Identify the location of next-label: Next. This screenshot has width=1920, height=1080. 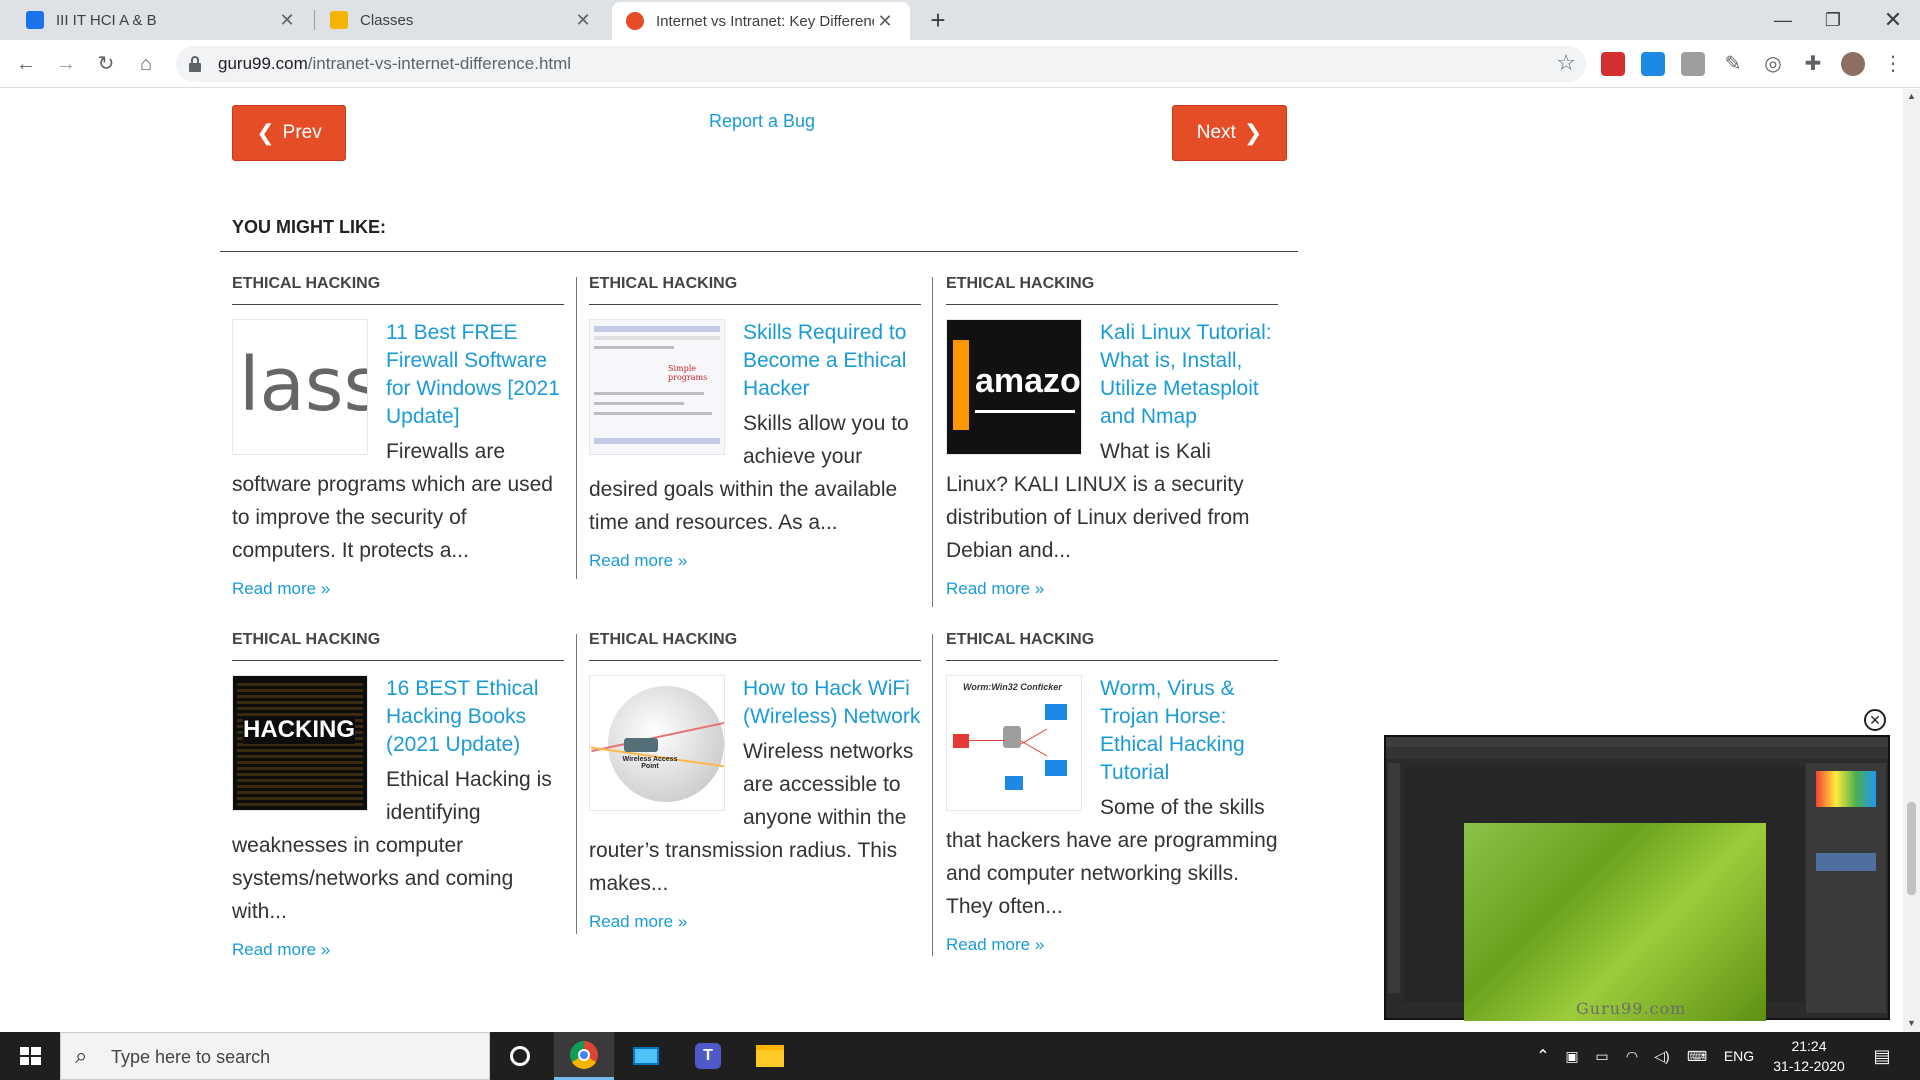
(1216, 132).